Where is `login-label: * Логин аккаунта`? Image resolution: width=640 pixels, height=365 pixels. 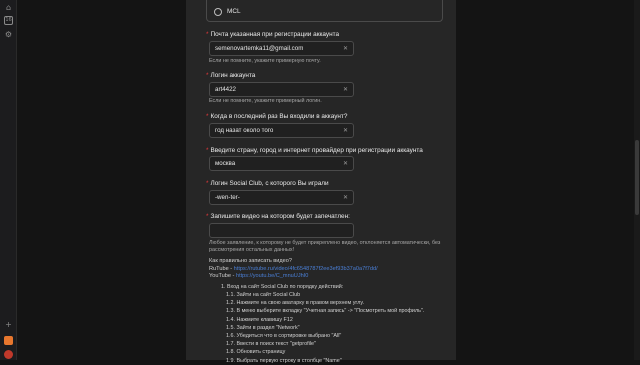
login-label: * Логин аккаунта is located at coordinates (231, 75).